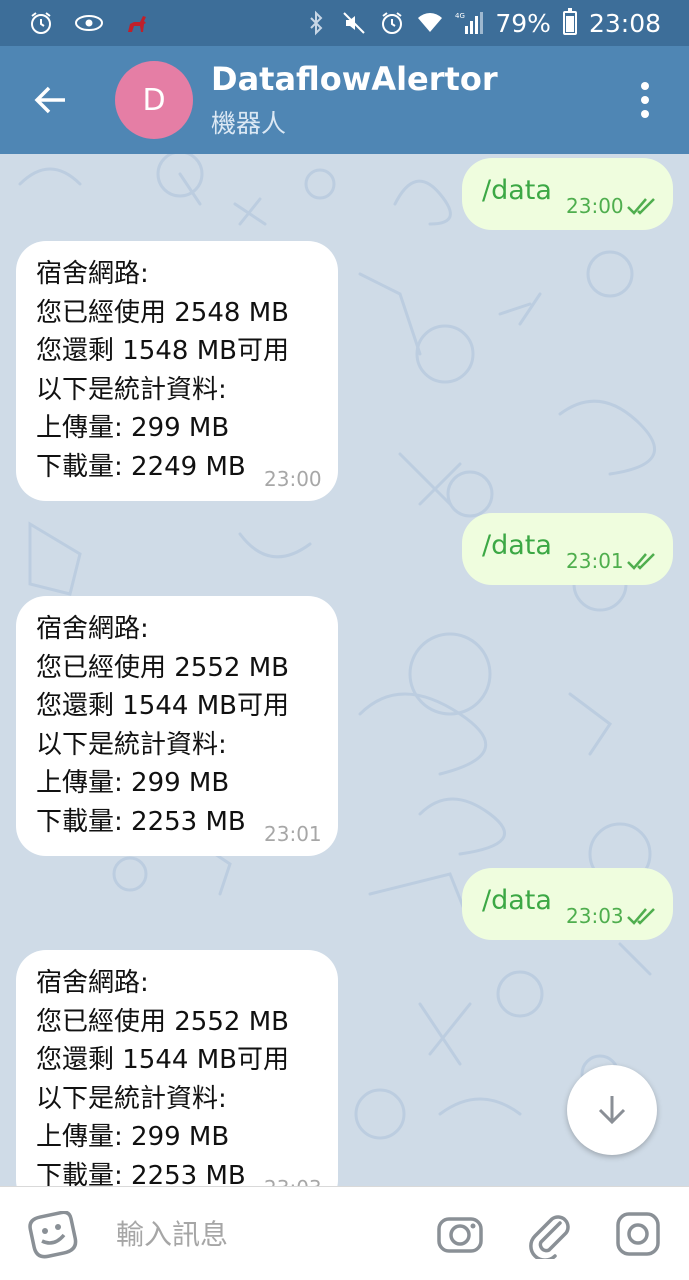  I want to click on wifi-icon, so click(430, 23).